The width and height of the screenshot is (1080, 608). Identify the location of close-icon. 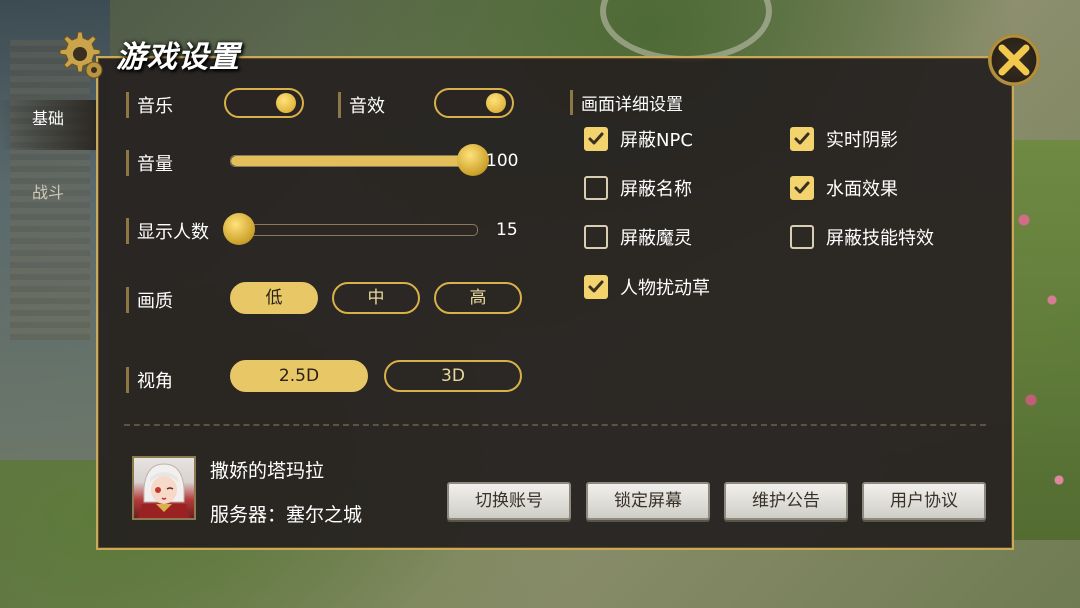
(1014, 60).